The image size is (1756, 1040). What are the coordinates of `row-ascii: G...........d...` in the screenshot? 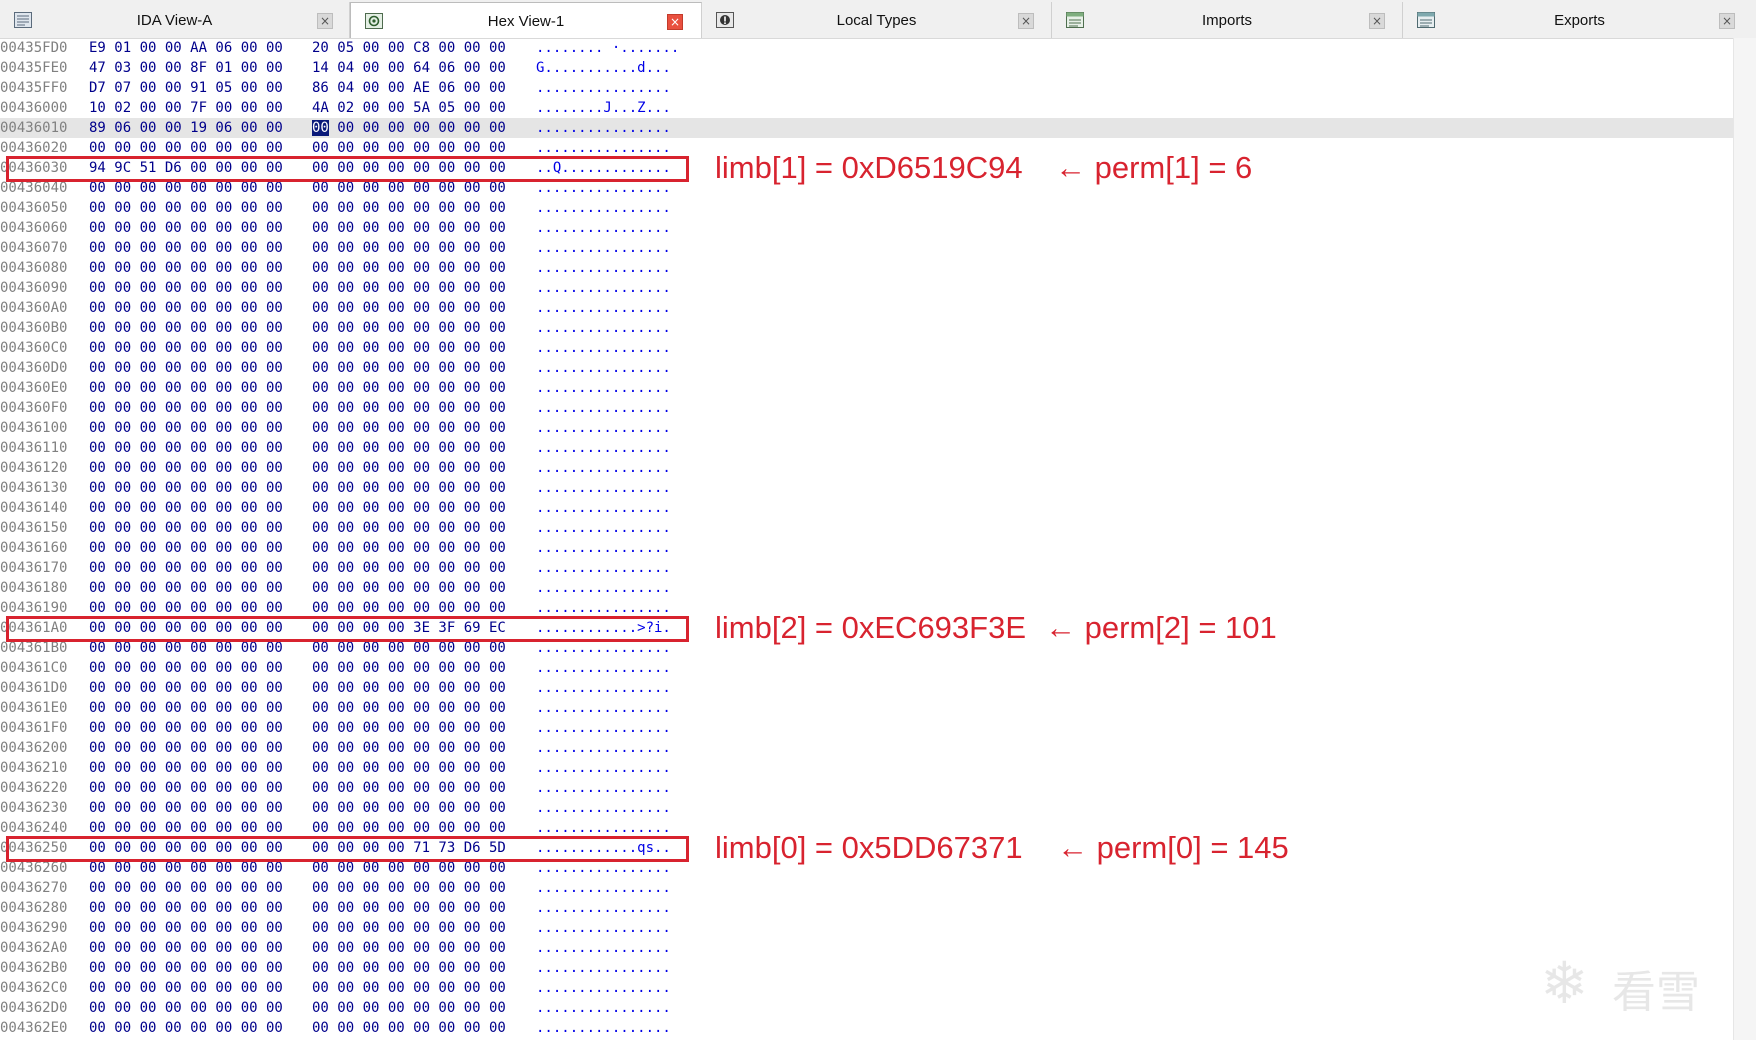 It's located at (603, 68).